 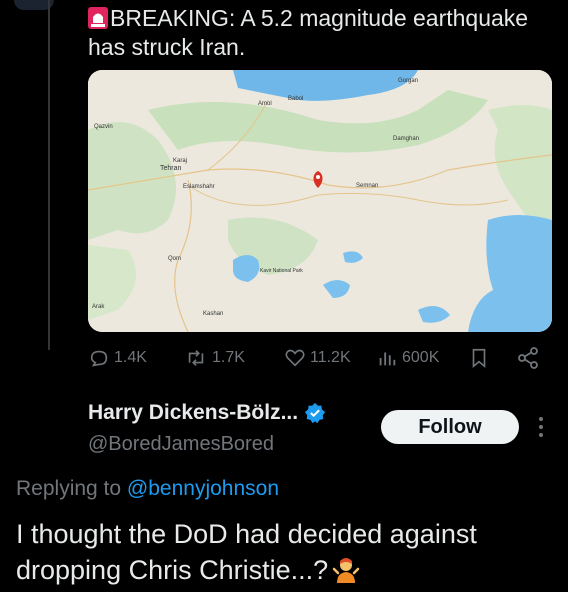 What do you see at coordinates (406, 139) in the screenshot?
I see `map-label-damghan: Damghan` at bounding box center [406, 139].